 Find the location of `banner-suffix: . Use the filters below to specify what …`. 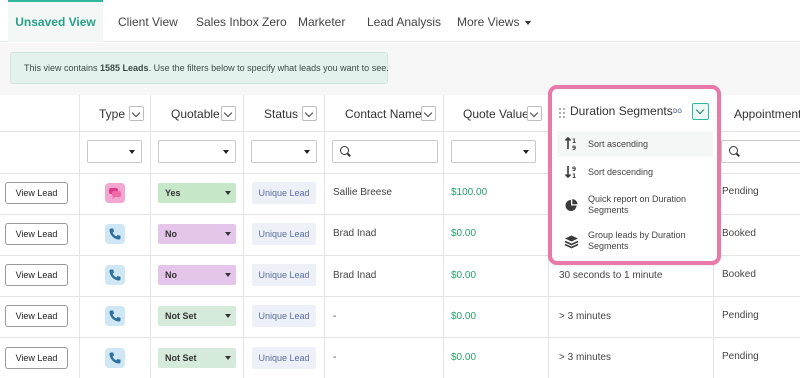

banner-suffix: . Use the filters below to specify what … is located at coordinates (268, 68).